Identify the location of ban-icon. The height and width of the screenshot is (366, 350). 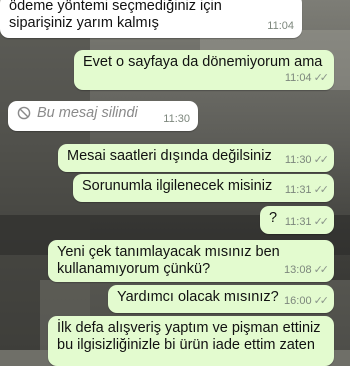
(24, 115).